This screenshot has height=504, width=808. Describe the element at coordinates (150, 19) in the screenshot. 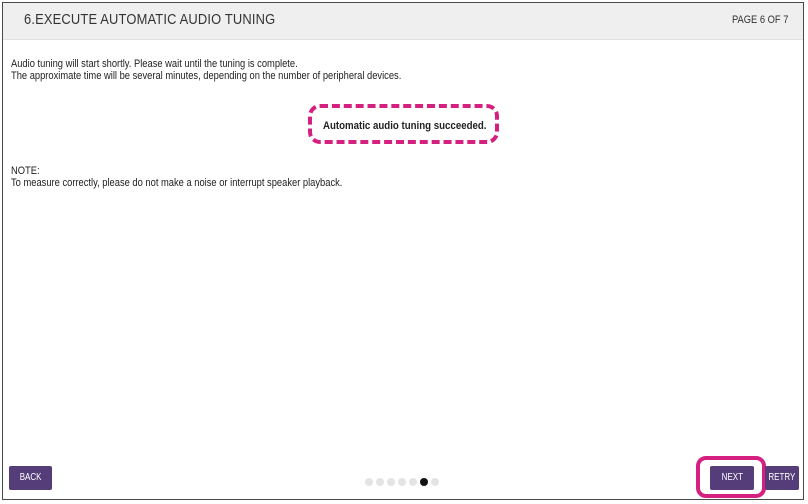

I see `page-title: 6.EXECUTE AUTOMATIC AUDIO TUNING` at that location.